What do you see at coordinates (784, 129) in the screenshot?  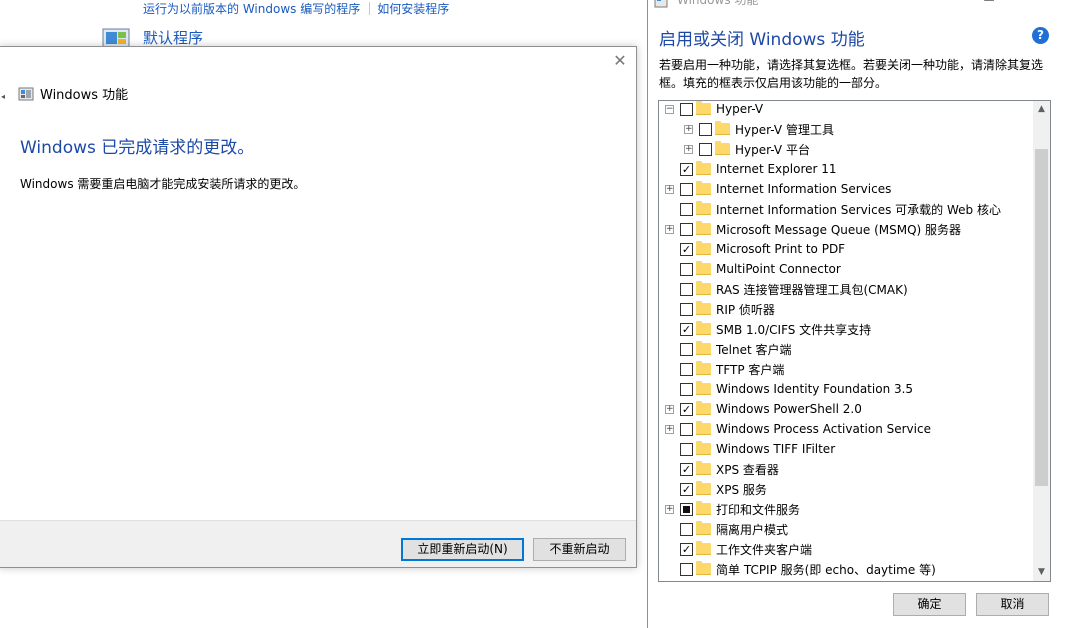 I see `feature-label: Hyper-V 管理工具` at bounding box center [784, 129].